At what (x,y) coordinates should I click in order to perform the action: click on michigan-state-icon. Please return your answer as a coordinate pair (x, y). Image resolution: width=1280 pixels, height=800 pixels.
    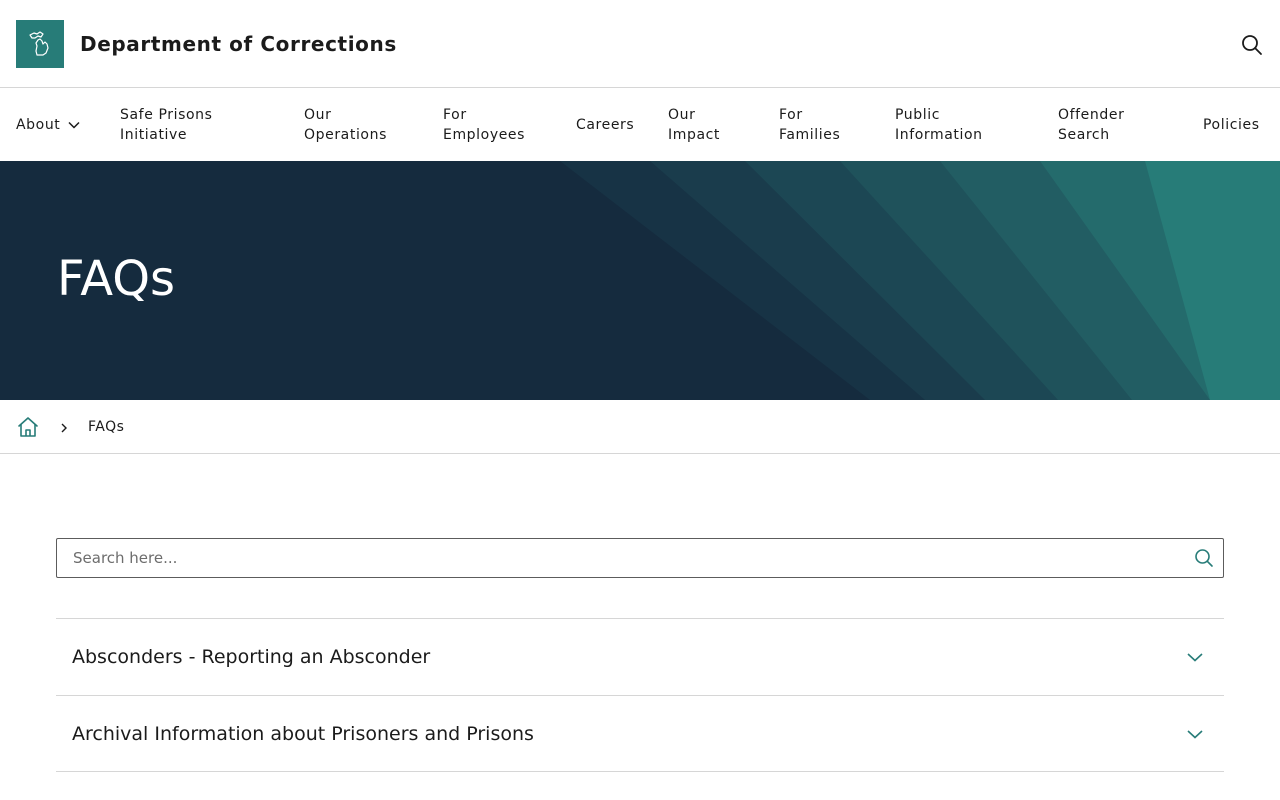
    Looking at the image, I should click on (40, 44).